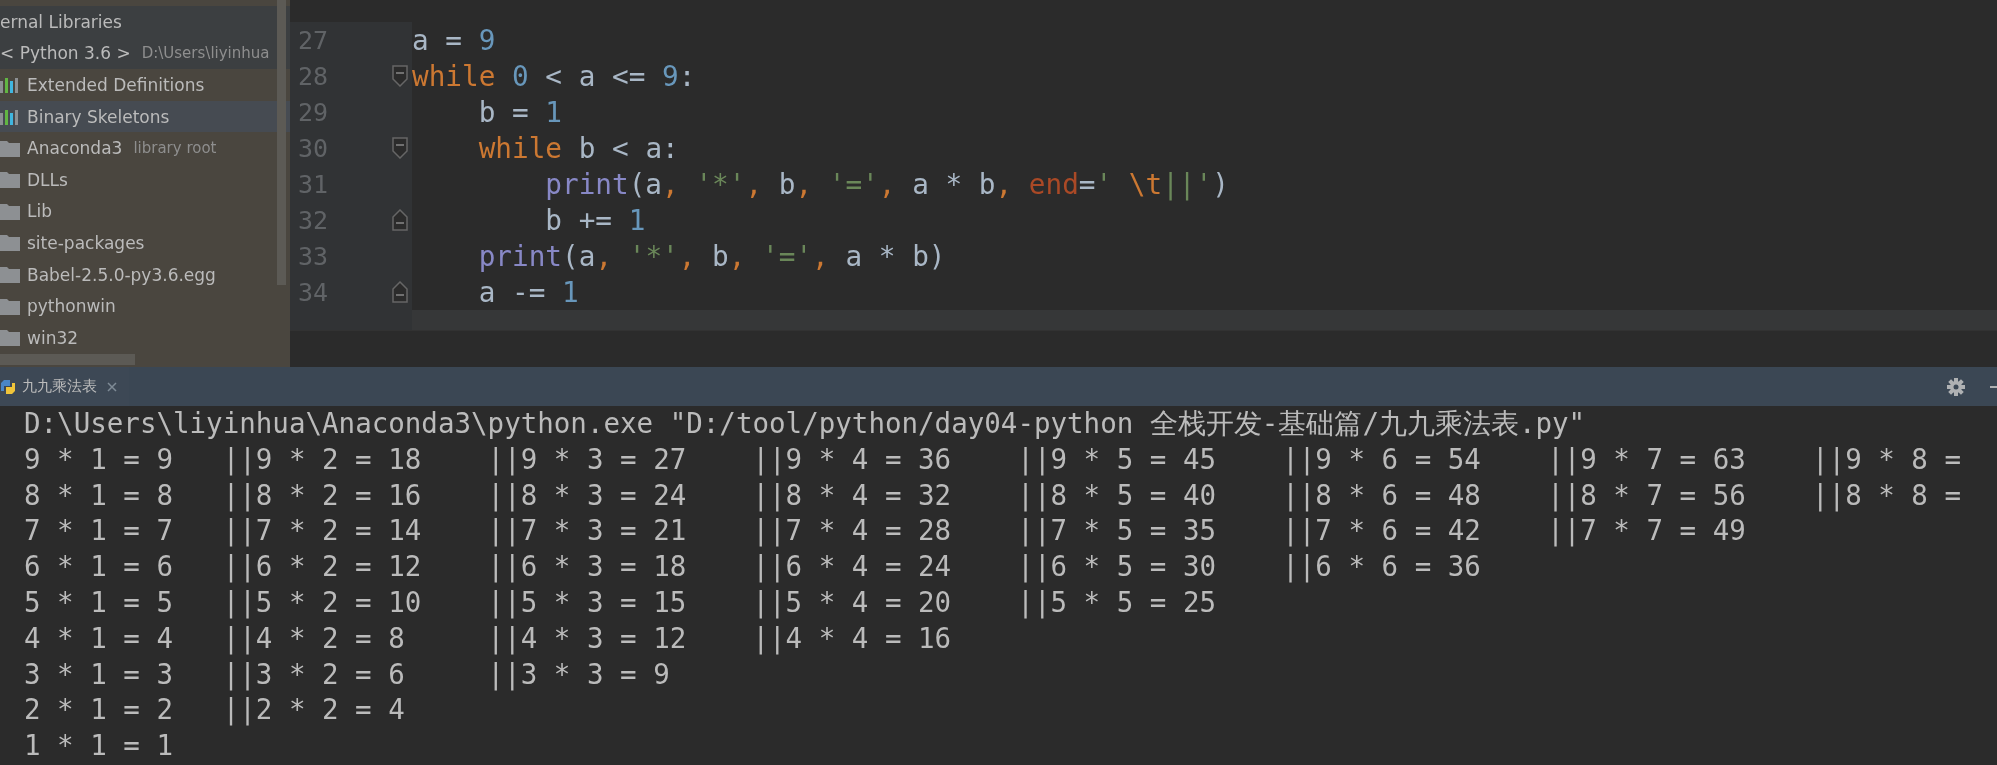  What do you see at coordinates (322, 495) in the screenshot?
I see `console-output: ||8 * 2 = 16` at bounding box center [322, 495].